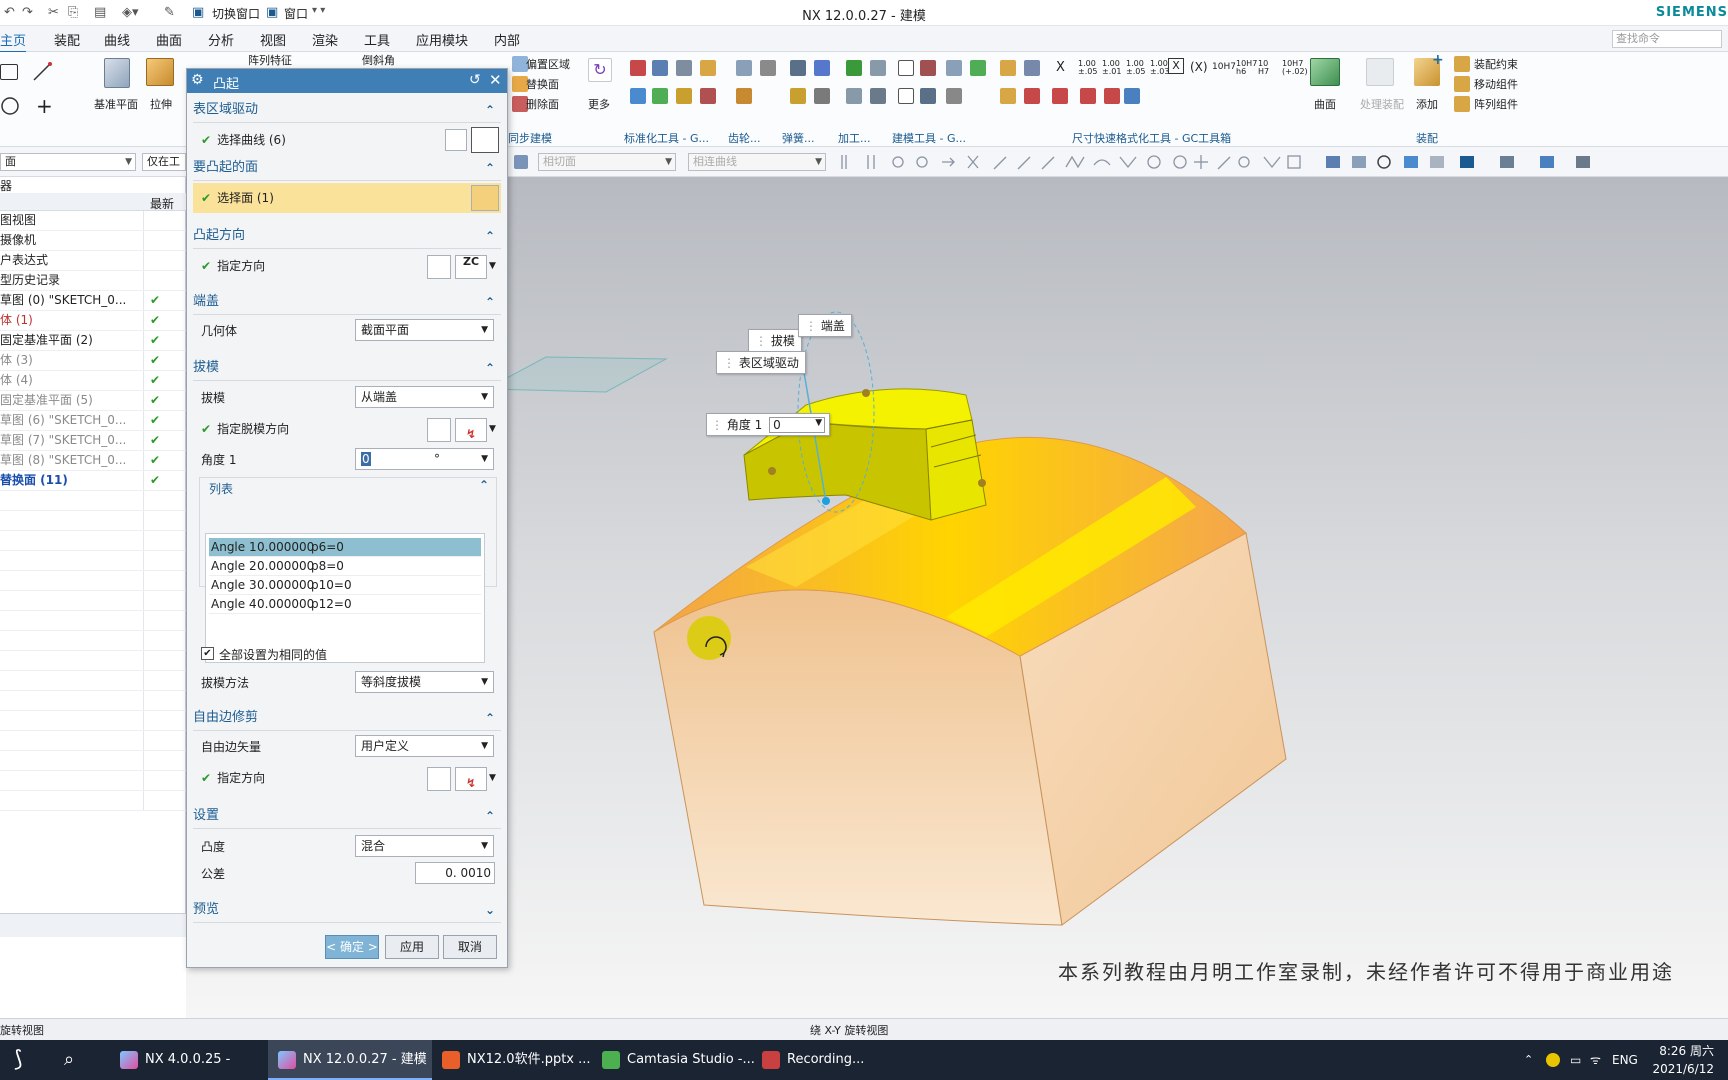 The width and height of the screenshot is (1728, 1080). Describe the element at coordinates (347, 910) in the screenshot. I see `section-preview: 预览 ⌄` at that location.